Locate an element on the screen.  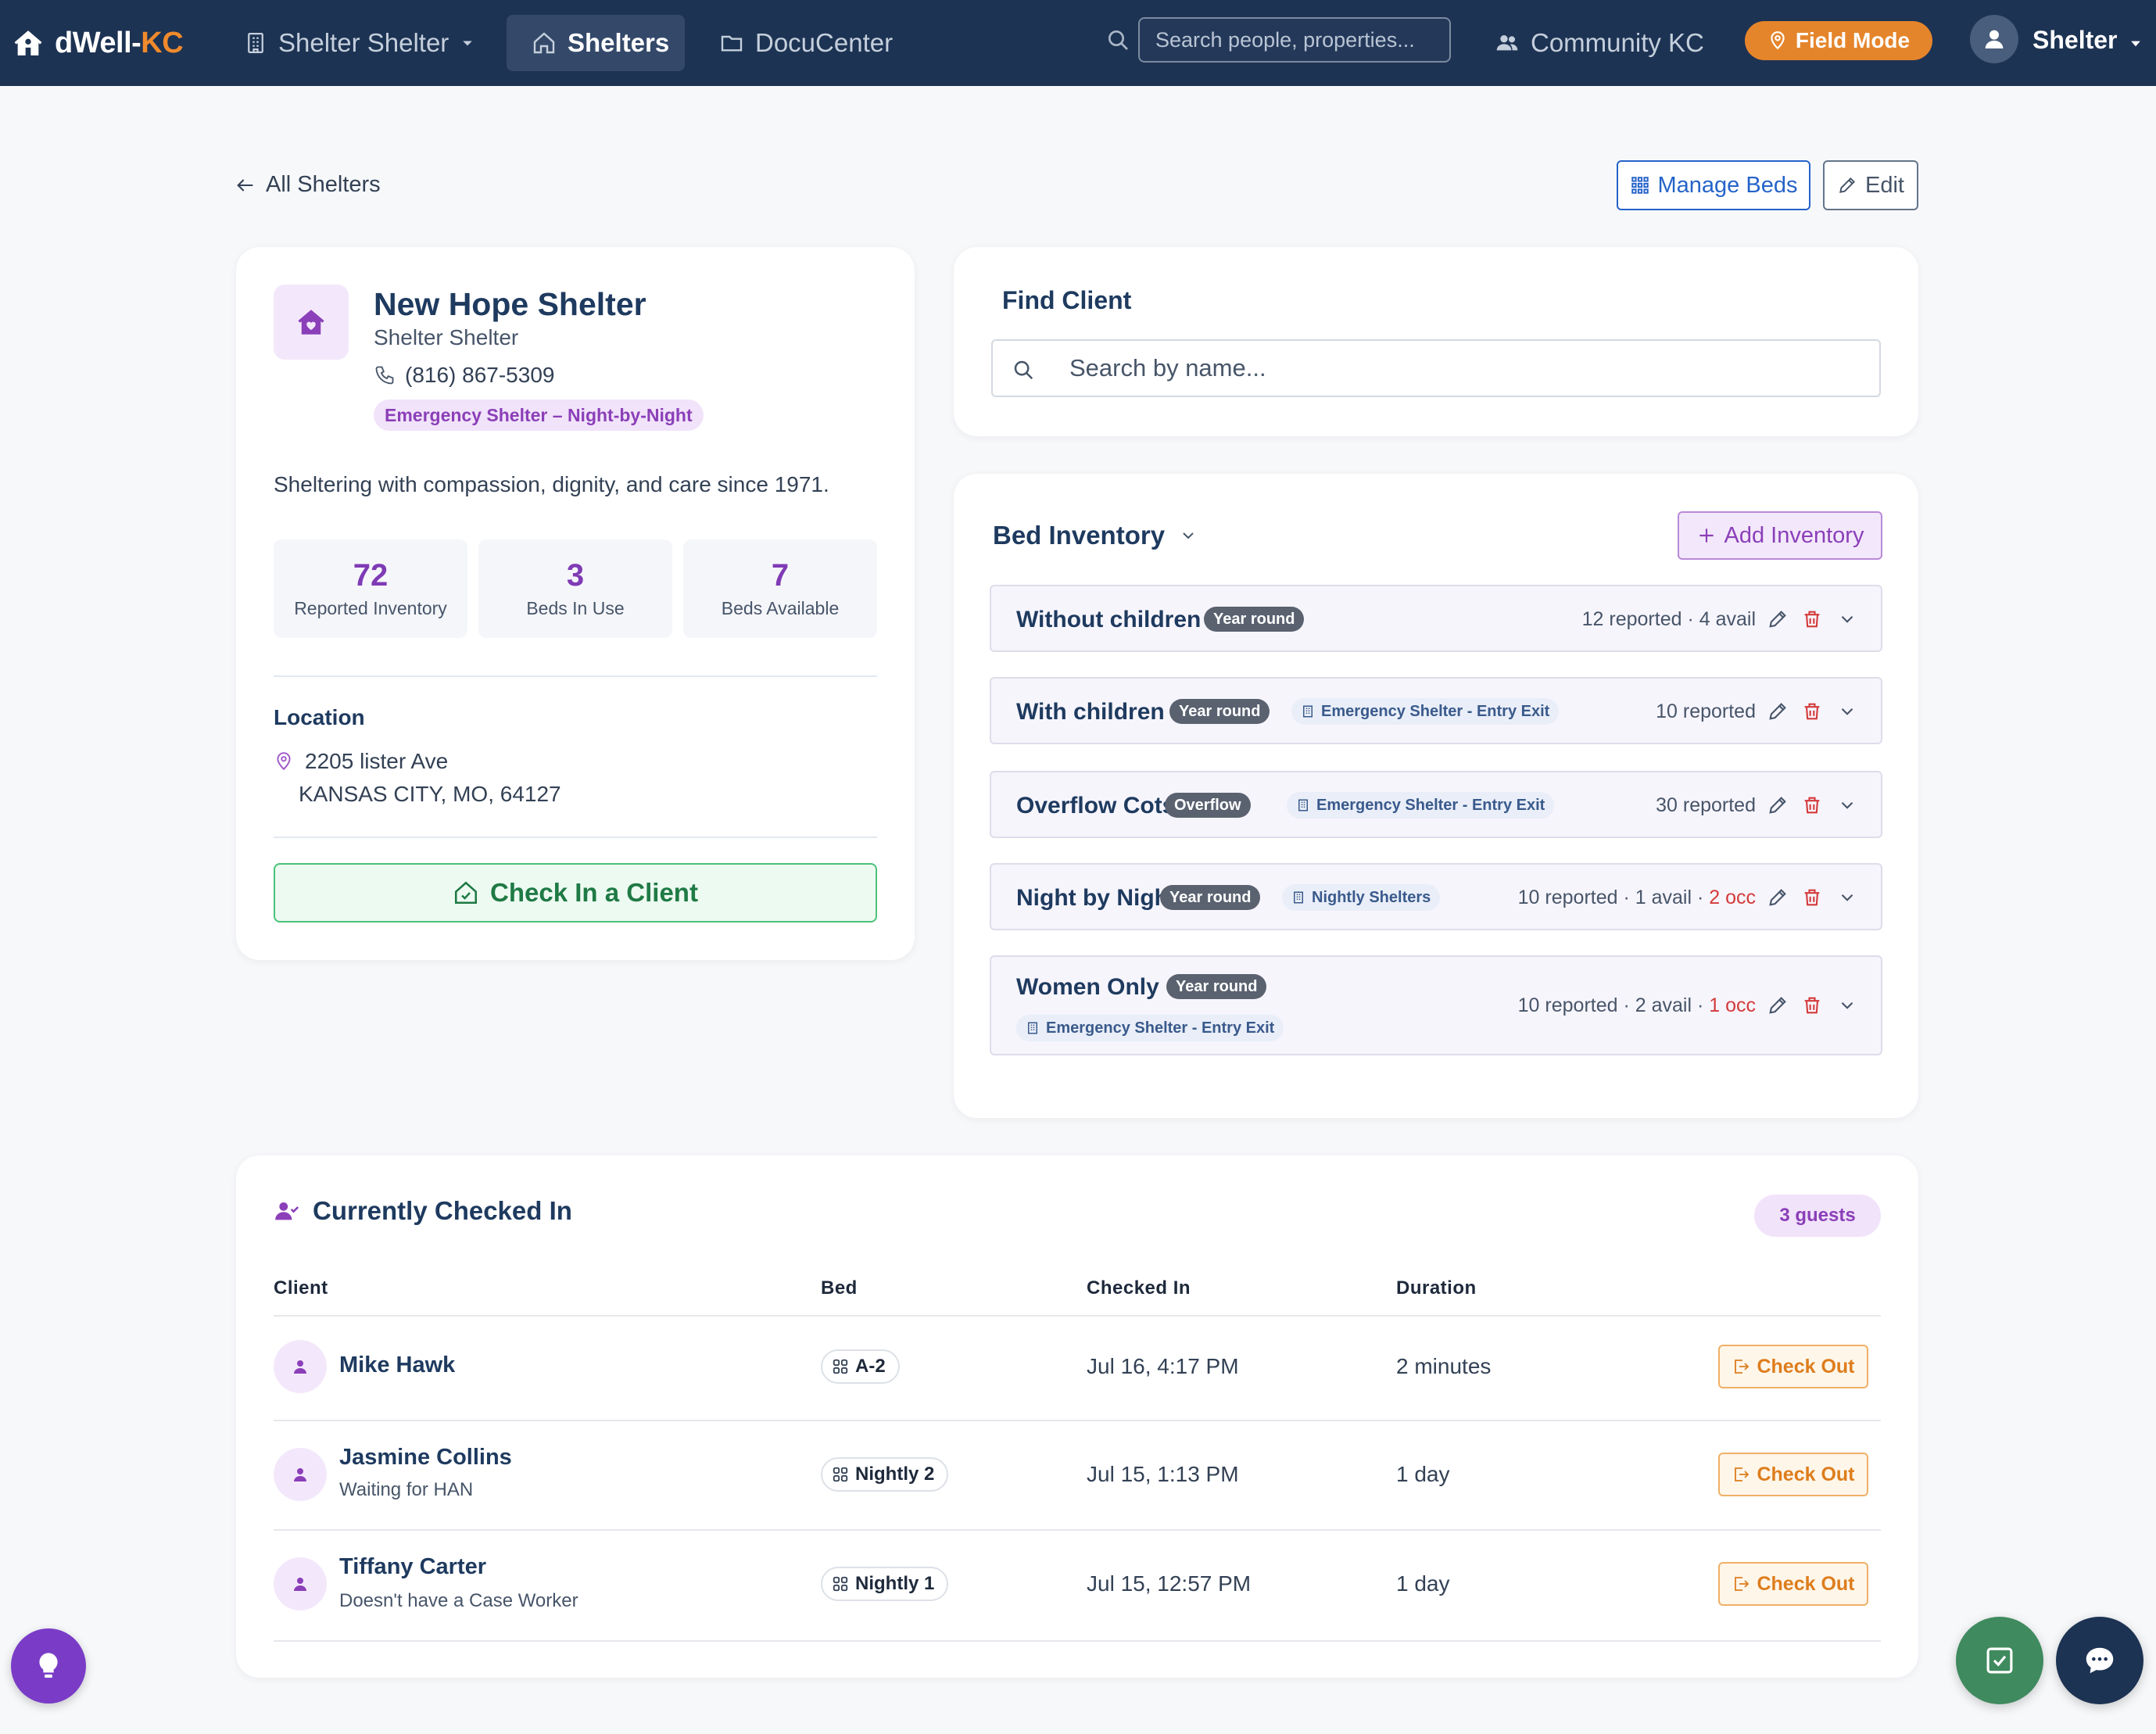
org-selector-label: Shelter Shelter is located at coordinates (363, 42).